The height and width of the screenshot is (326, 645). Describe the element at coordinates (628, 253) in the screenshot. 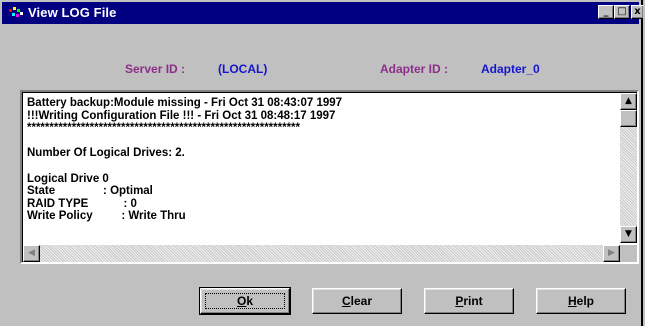

I see `scroll-corner` at that location.